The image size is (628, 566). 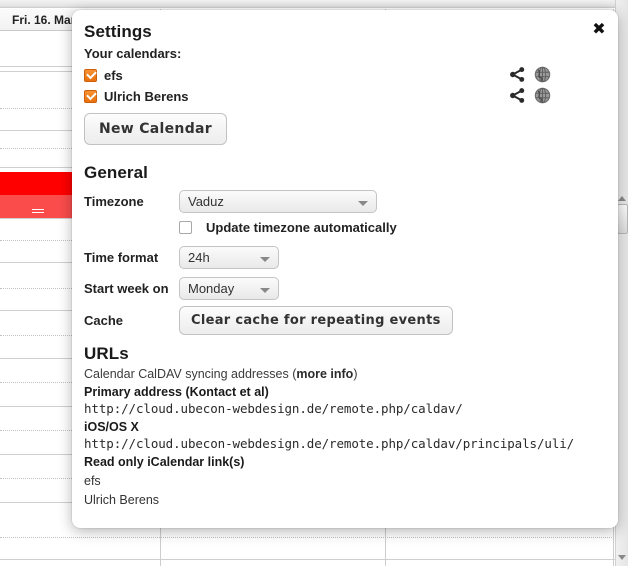 What do you see at coordinates (301, 227) in the screenshot?
I see `auto-timezone-label: Update timezone automatically` at bounding box center [301, 227].